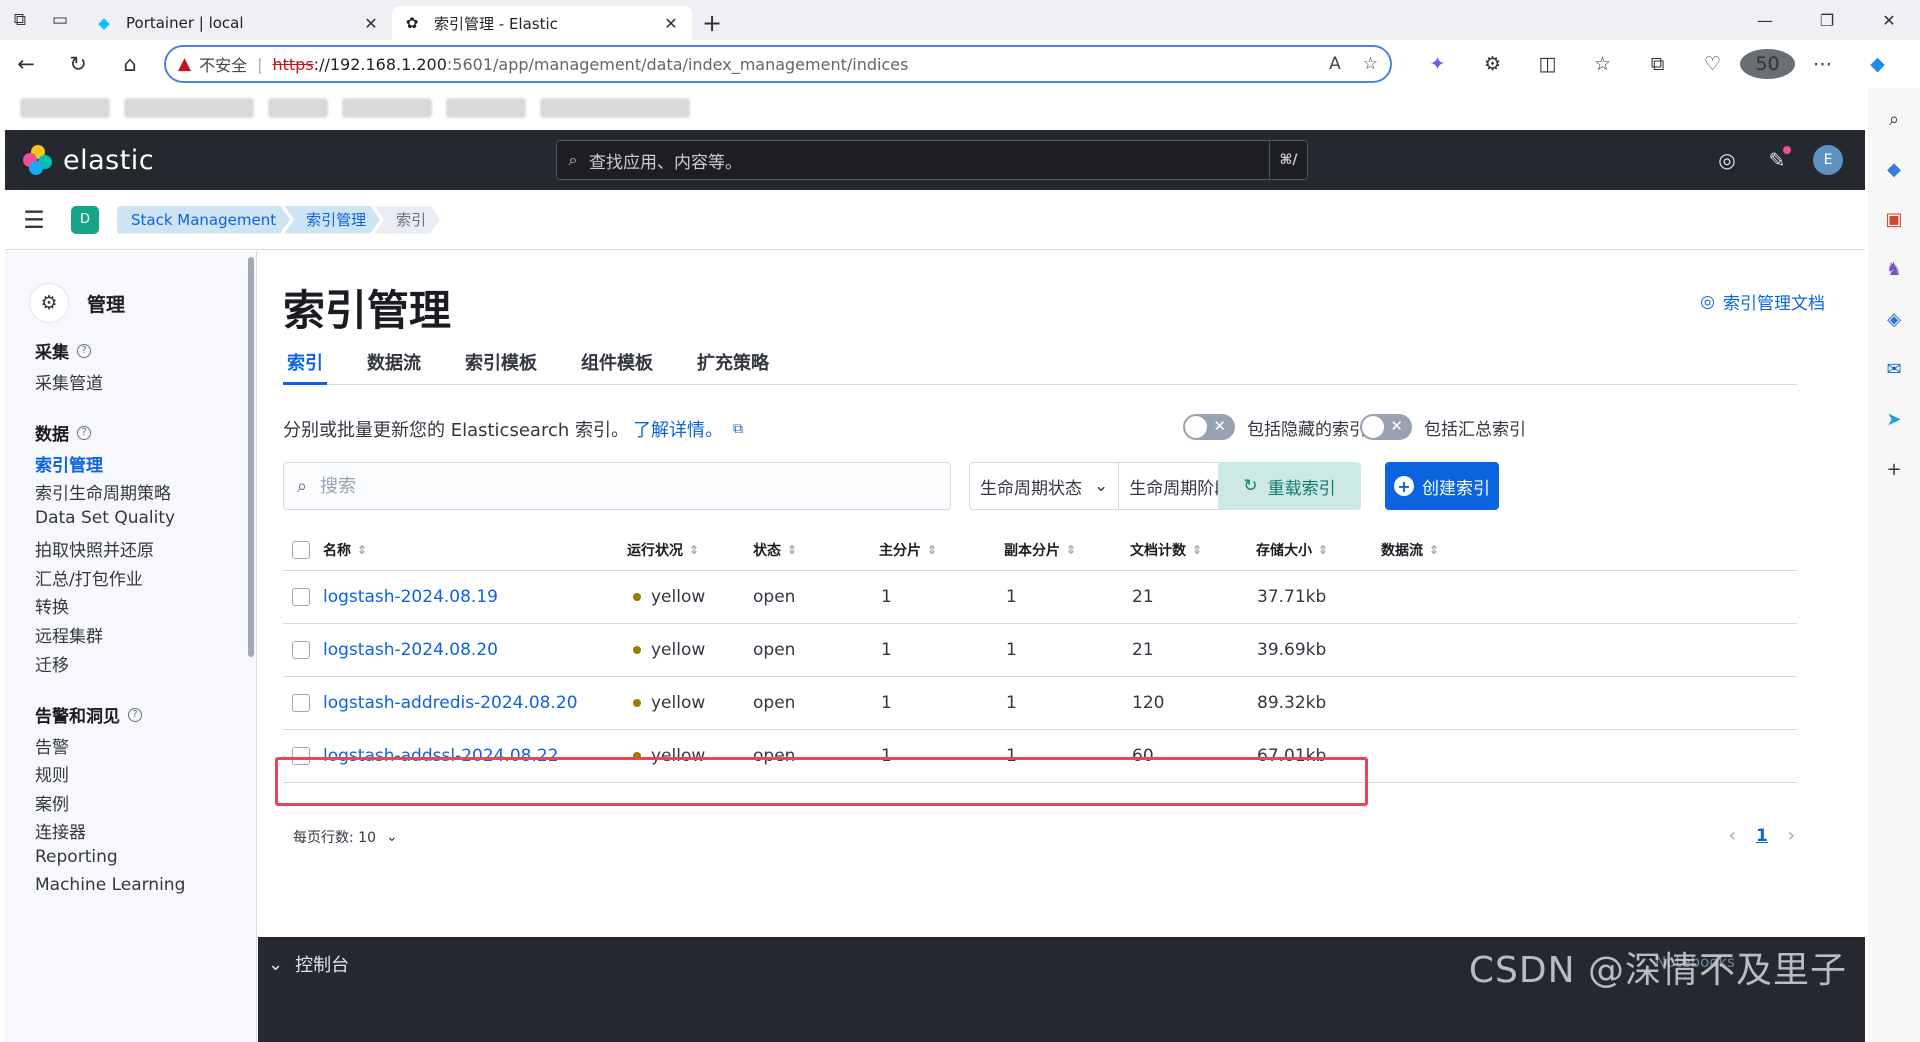  Describe the element at coordinates (20, 20) in the screenshot. I see `workspaces-icon: ⧉` at that location.